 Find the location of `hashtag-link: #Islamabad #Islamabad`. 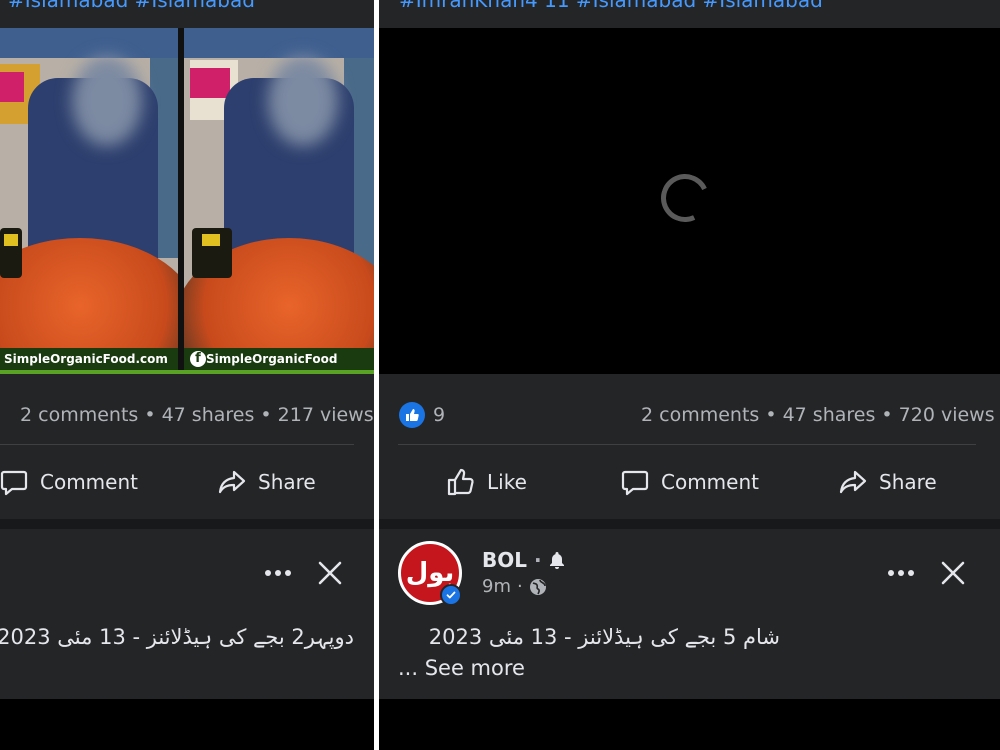

hashtag-link: #Islamabad #Islamabad is located at coordinates (131, 6).